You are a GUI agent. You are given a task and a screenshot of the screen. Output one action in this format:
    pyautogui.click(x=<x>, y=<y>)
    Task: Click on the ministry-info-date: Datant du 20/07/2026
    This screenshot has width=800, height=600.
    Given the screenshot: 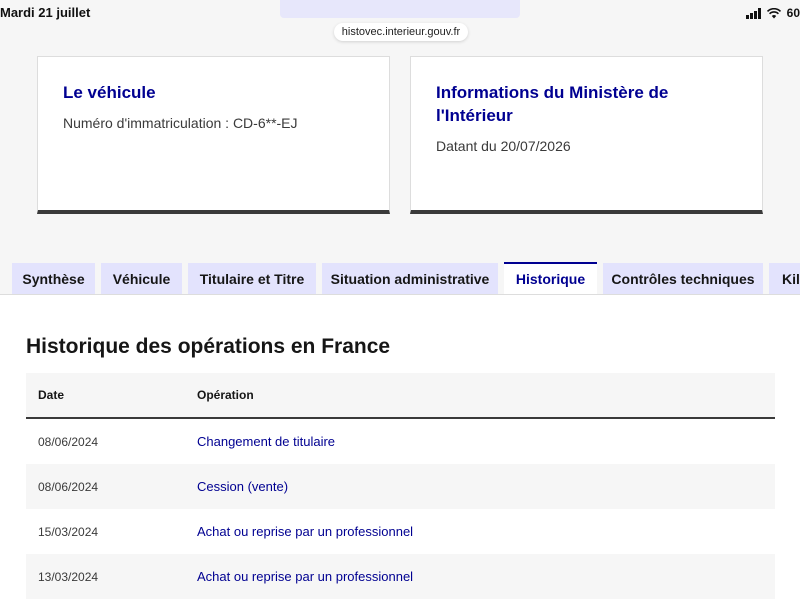 What is the action you would take?
    pyautogui.click(x=503, y=146)
    